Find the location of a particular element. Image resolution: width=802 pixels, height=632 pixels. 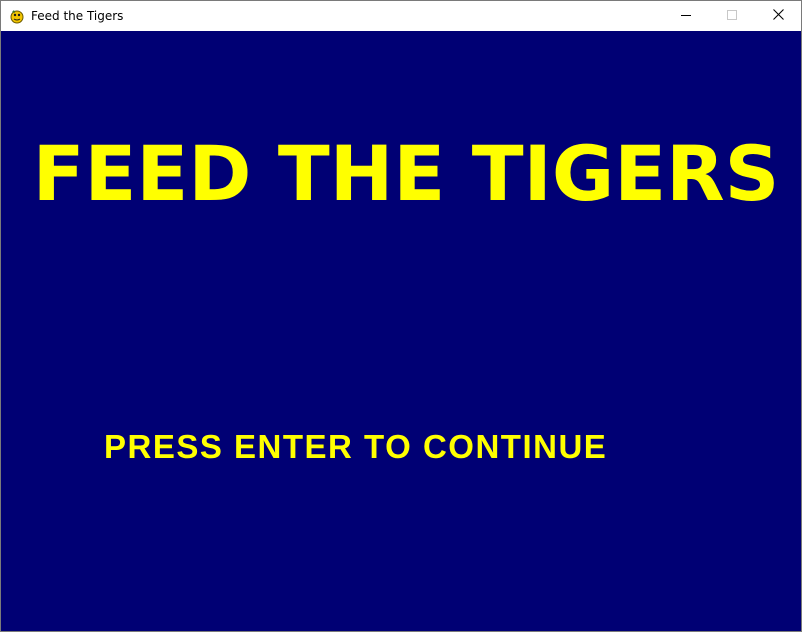

close-icon is located at coordinates (778, 16).